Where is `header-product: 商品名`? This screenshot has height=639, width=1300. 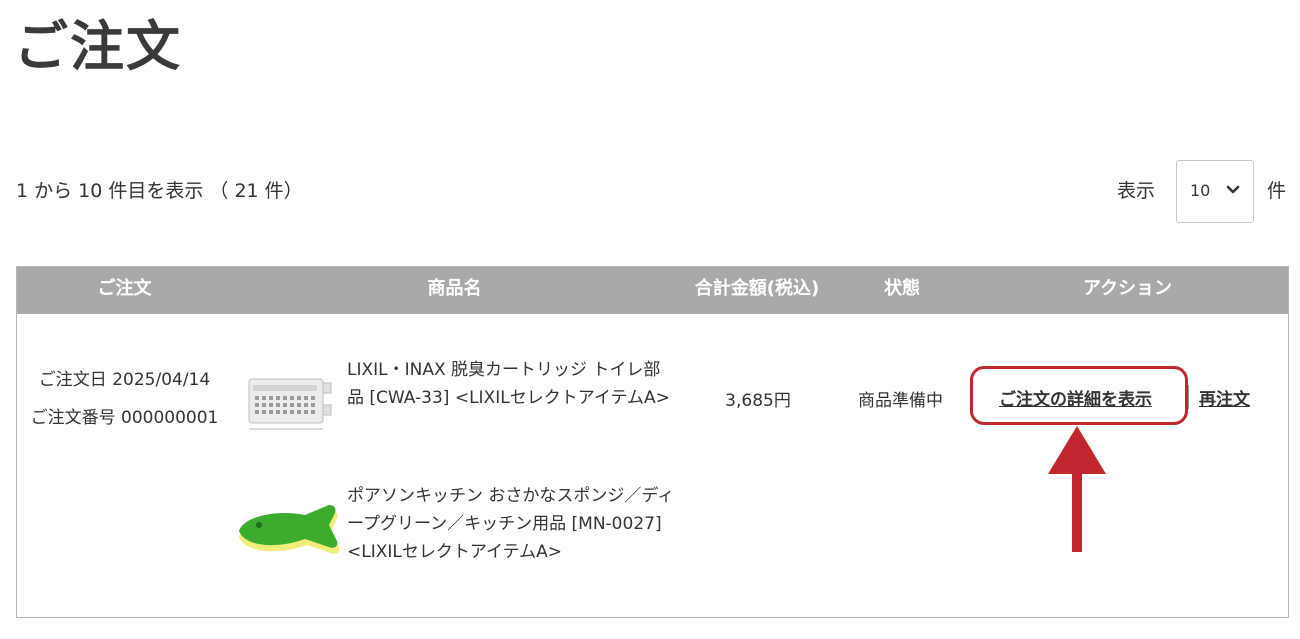
header-product: 商品名 is located at coordinates (454, 288).